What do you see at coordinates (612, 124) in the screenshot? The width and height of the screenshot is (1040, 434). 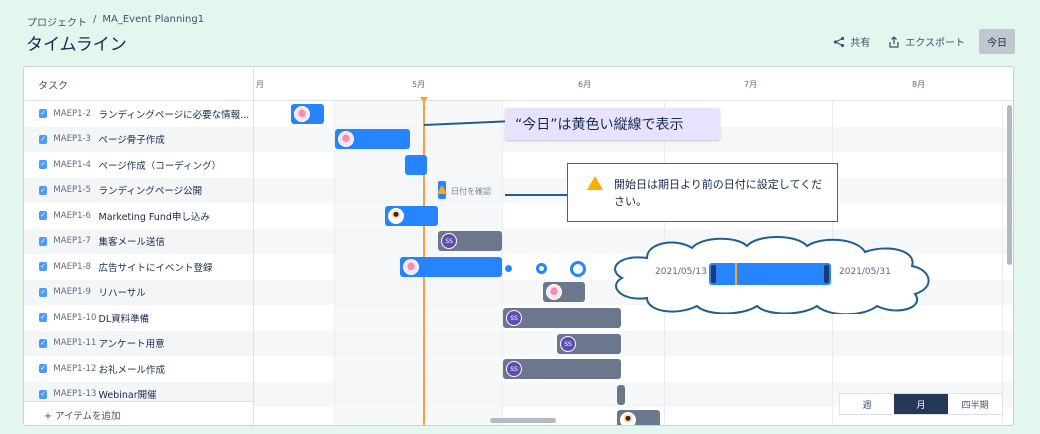 I see `today-callout: “今日”は黄色い縦線で表示` at bounding box center [612, 124].